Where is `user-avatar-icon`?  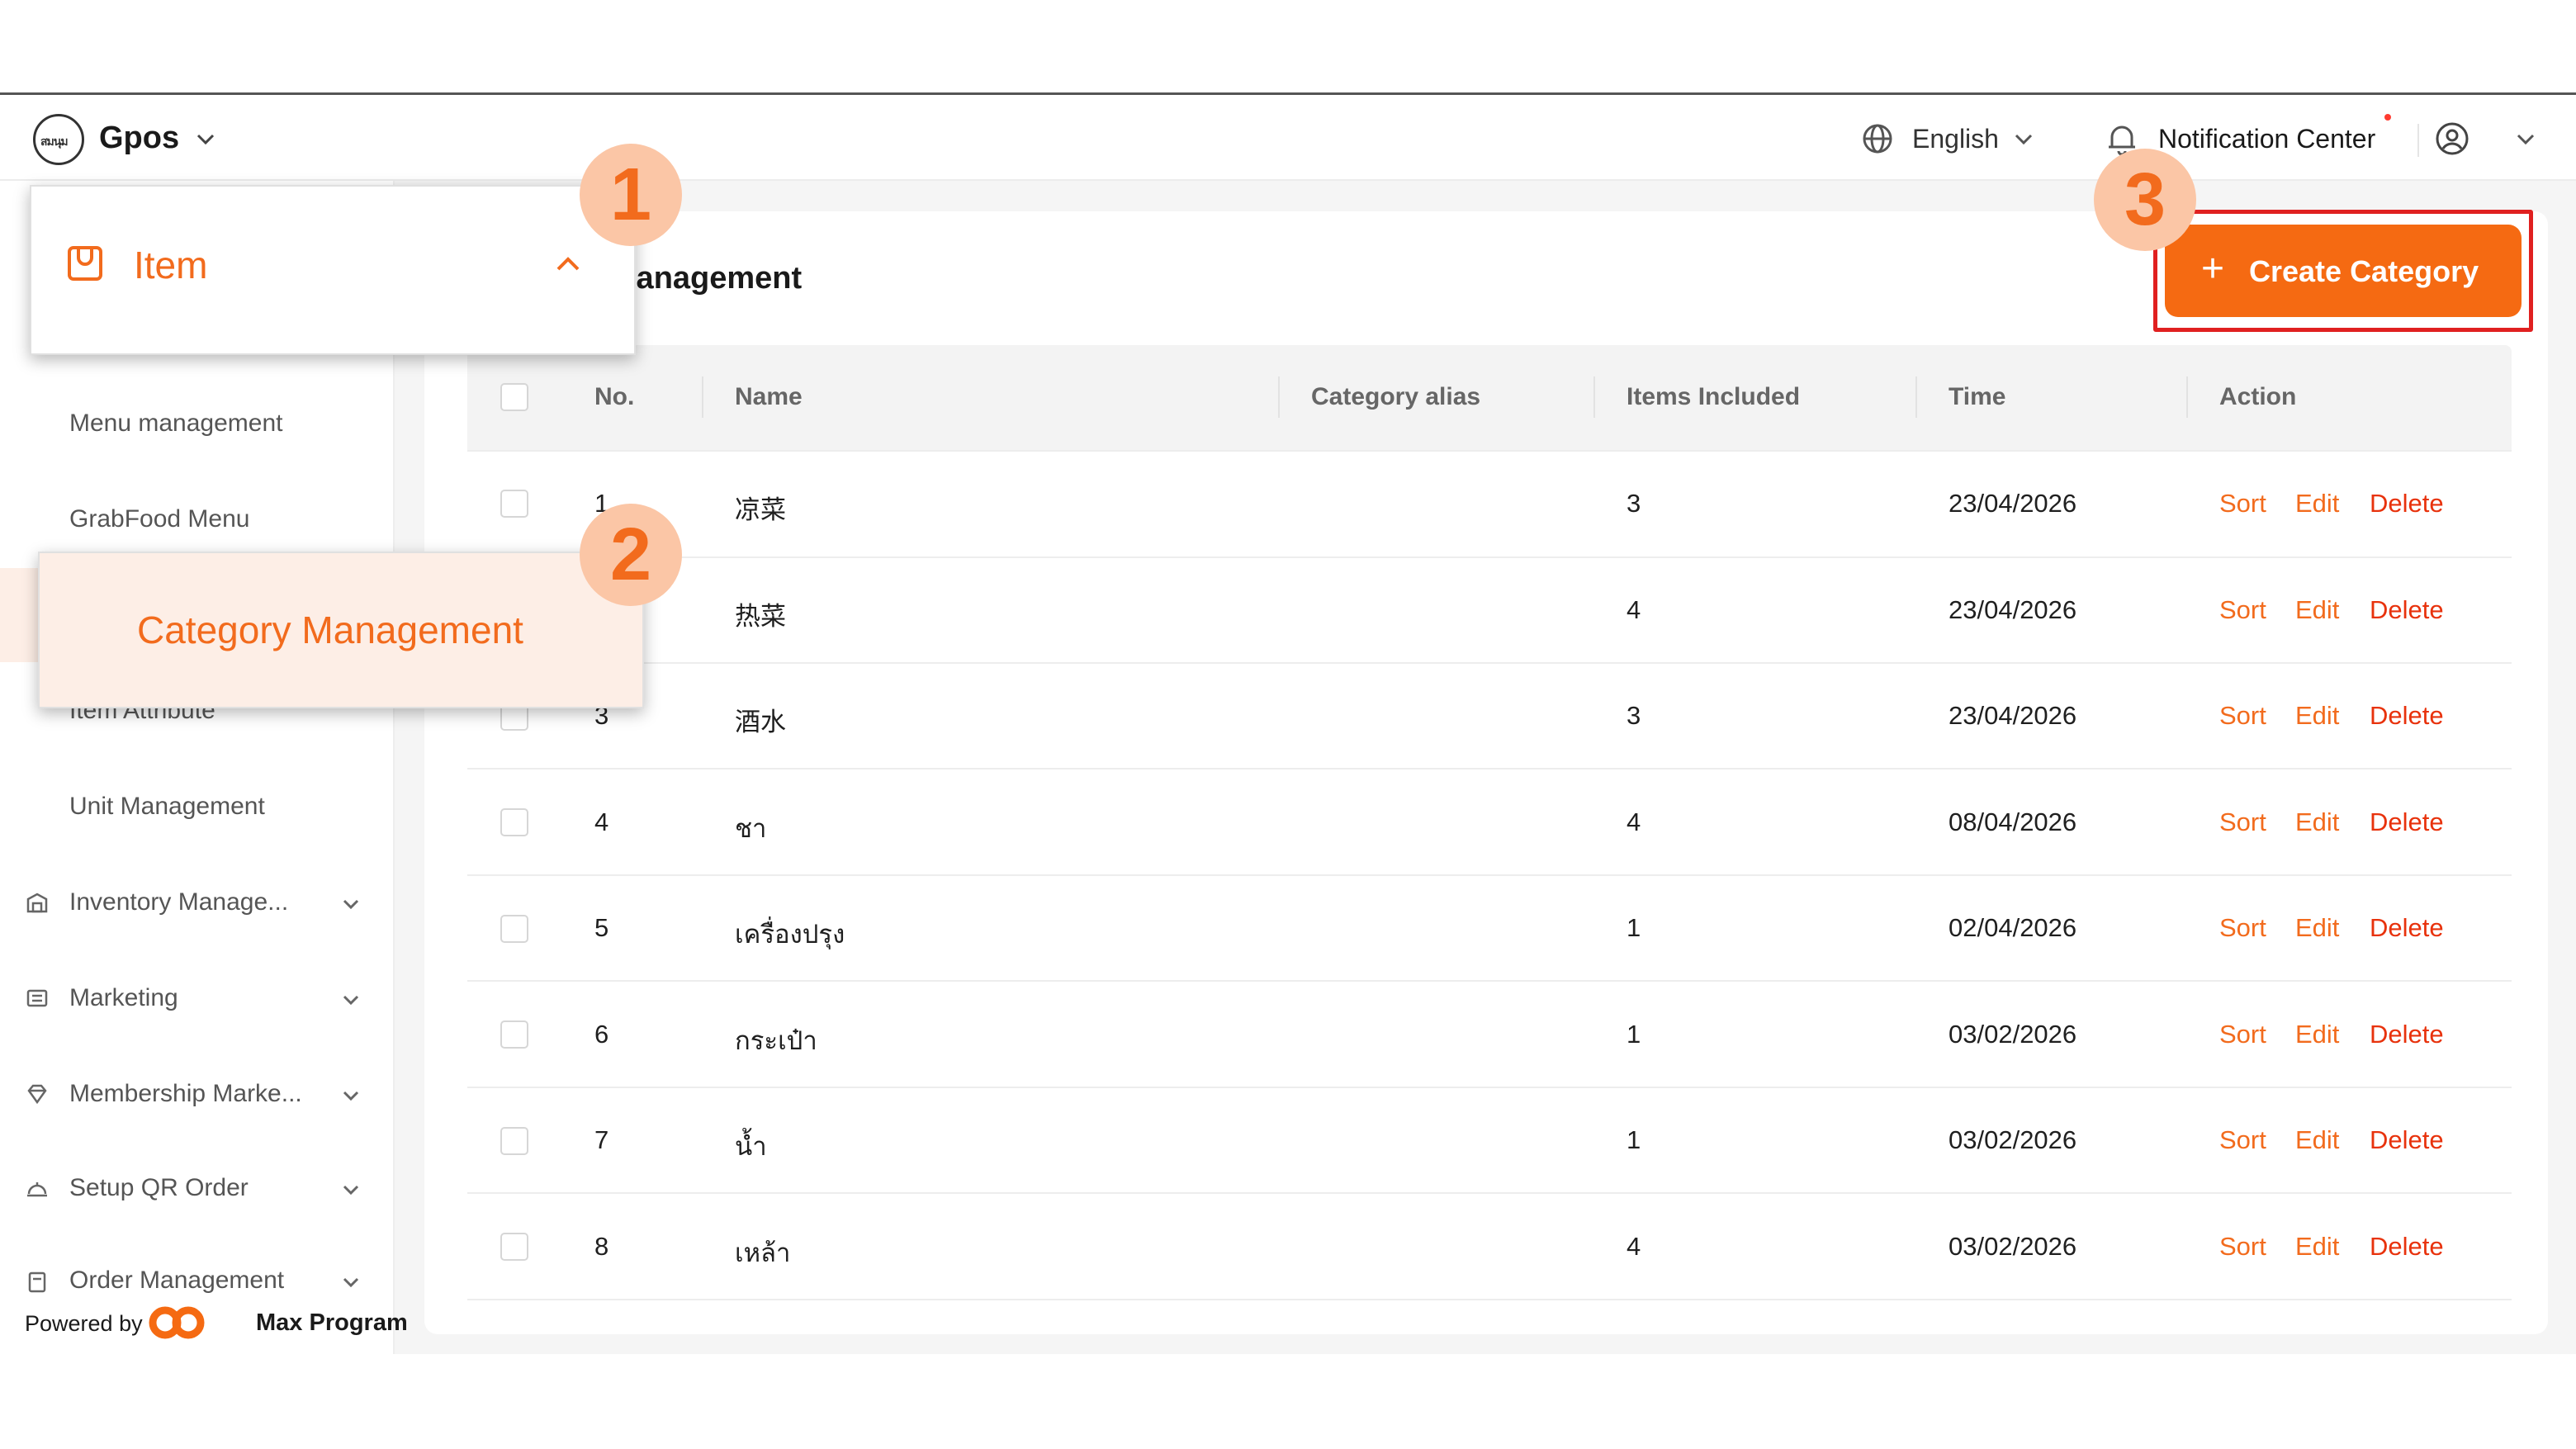 user-avatar-icon is located at coordinates (2452, 139).